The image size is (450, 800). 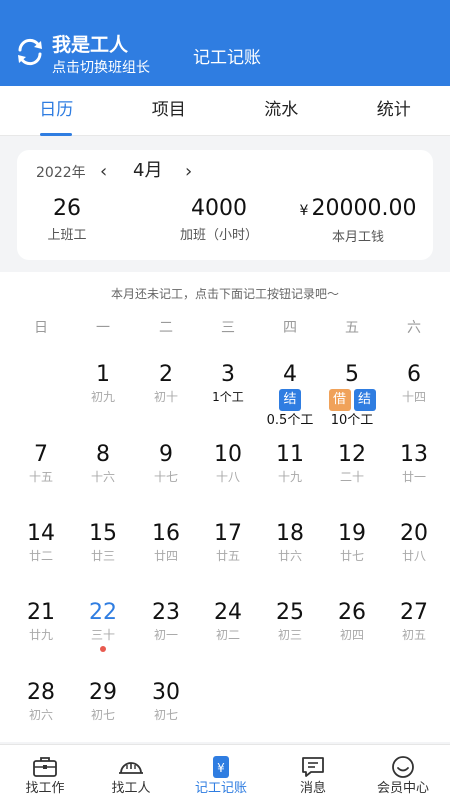 What do you see at coordinates (166, 328) in the screenshot?
I see `weekday-header: 二` at bounding box center [166, 328].